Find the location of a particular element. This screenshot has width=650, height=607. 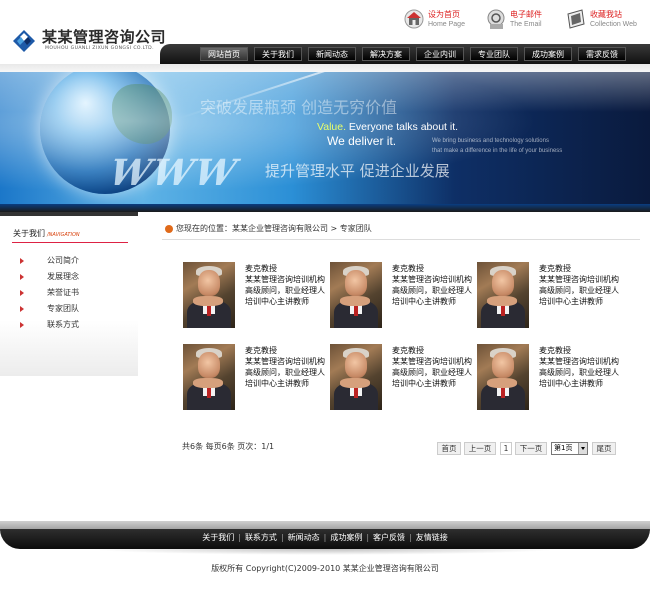

banner-slogan-2: 提升管理水平 促进企业发展 is located at coordinates (357, 171).